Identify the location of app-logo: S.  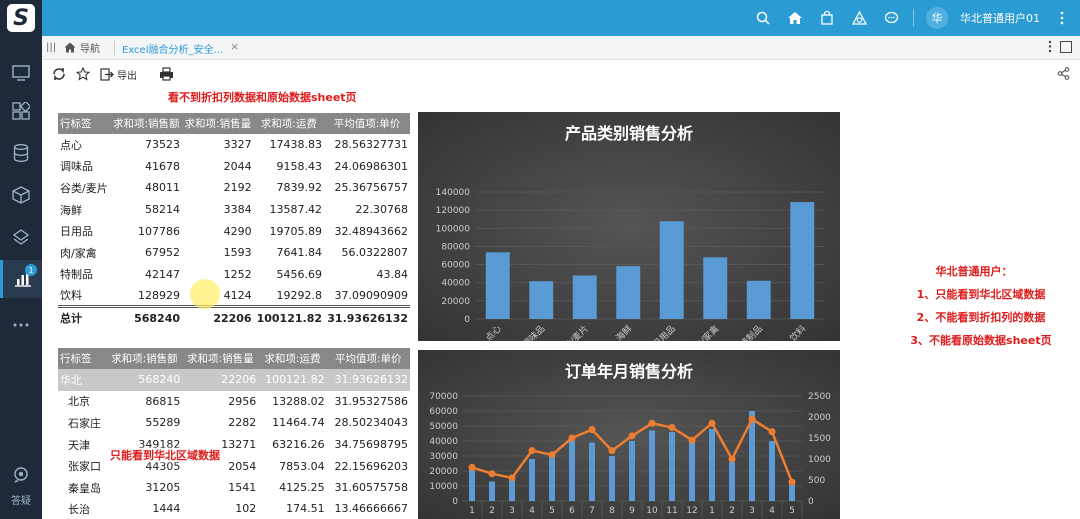
(21, 18).